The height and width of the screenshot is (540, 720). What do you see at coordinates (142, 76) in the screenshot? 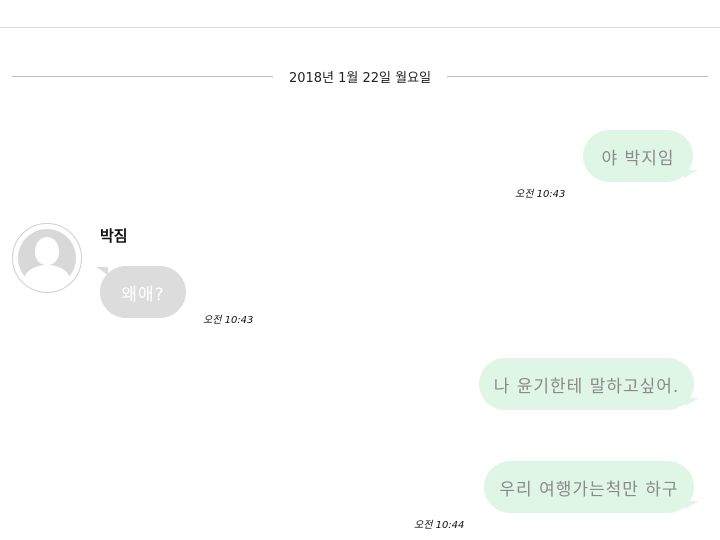
I see `date-divider-line-left` at bounding box center [142, 76].